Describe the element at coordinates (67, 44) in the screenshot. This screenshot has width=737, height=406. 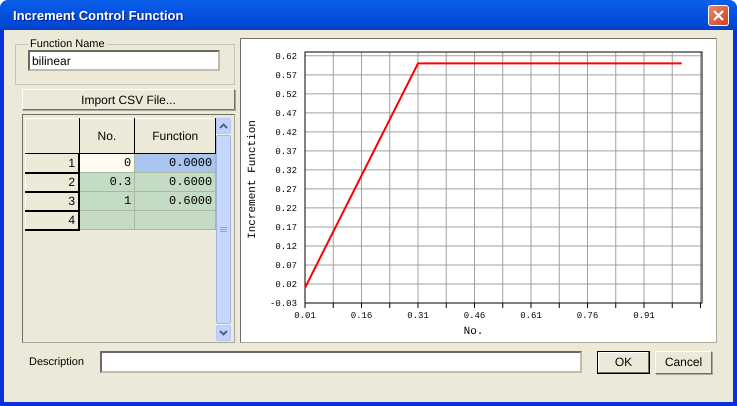
I see `group-label: Function Name` at that location.